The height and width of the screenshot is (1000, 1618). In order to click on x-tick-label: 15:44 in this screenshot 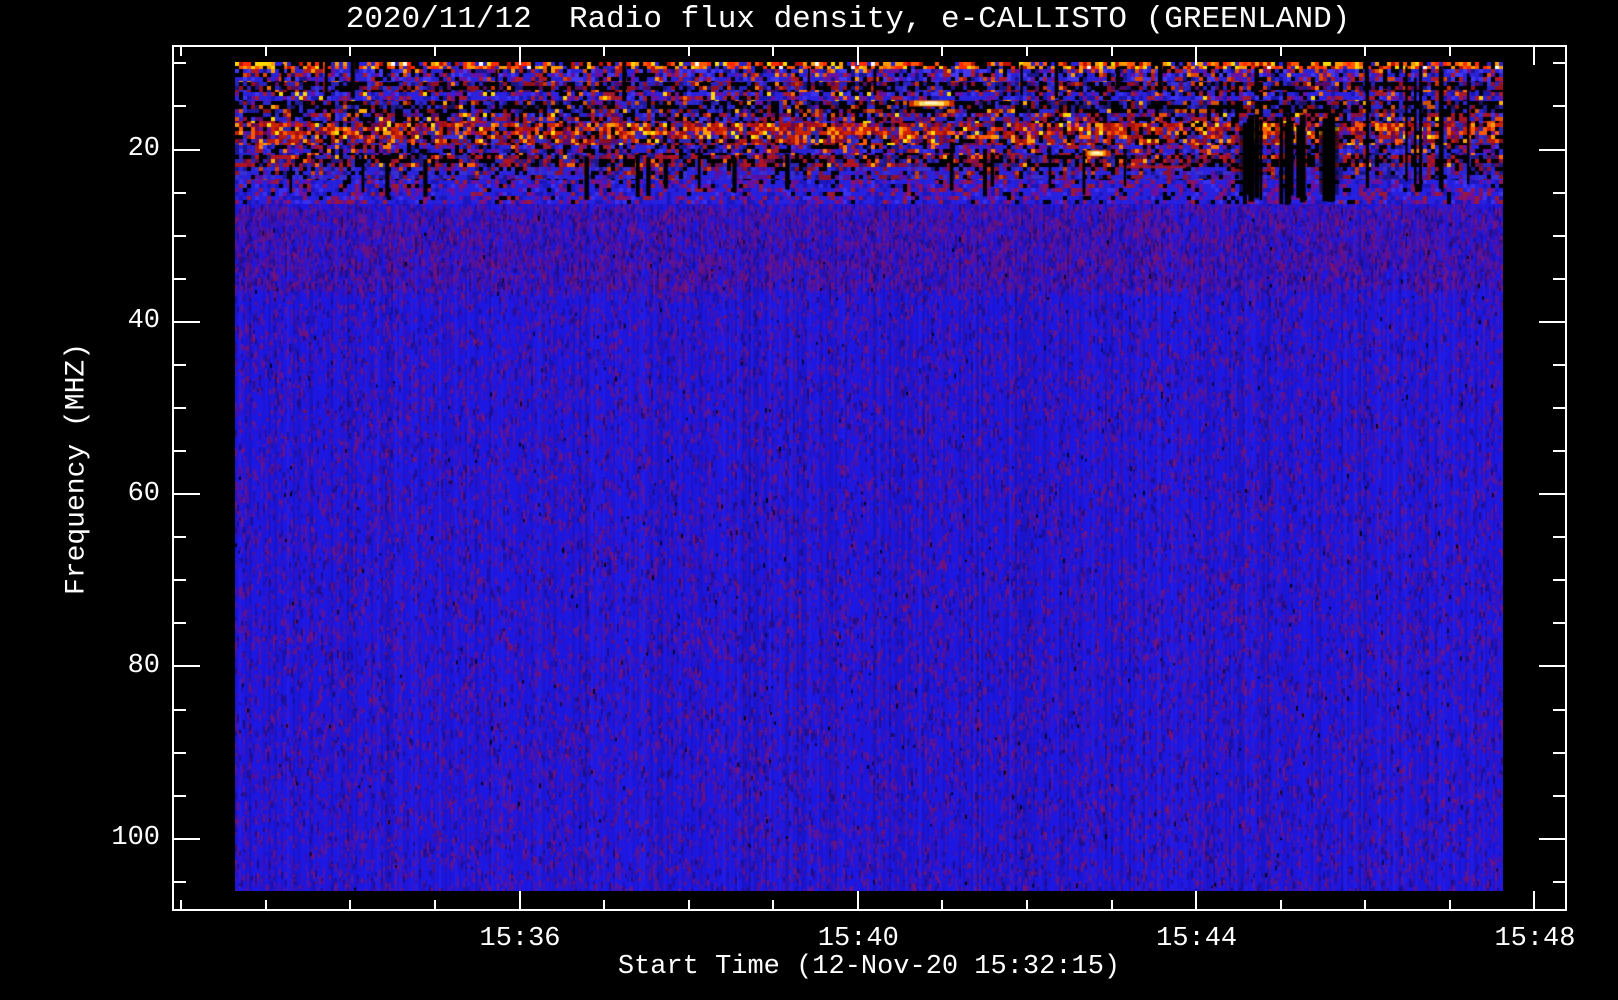, I will do `click(1197, 939)`.